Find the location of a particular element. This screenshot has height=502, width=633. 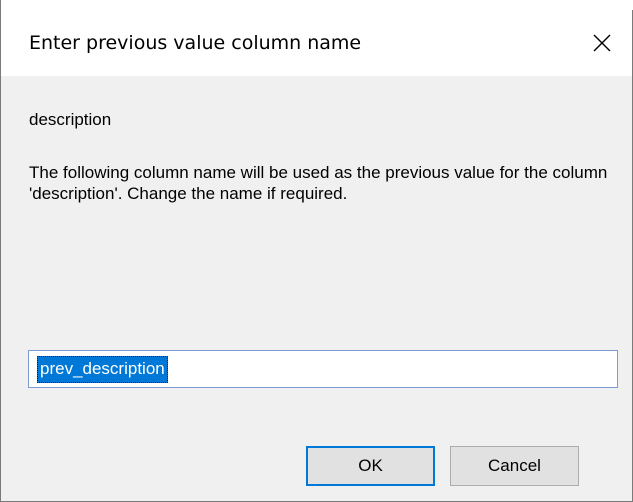

dialog-title: Enter previous value column name is located at coordinates (195, 43).